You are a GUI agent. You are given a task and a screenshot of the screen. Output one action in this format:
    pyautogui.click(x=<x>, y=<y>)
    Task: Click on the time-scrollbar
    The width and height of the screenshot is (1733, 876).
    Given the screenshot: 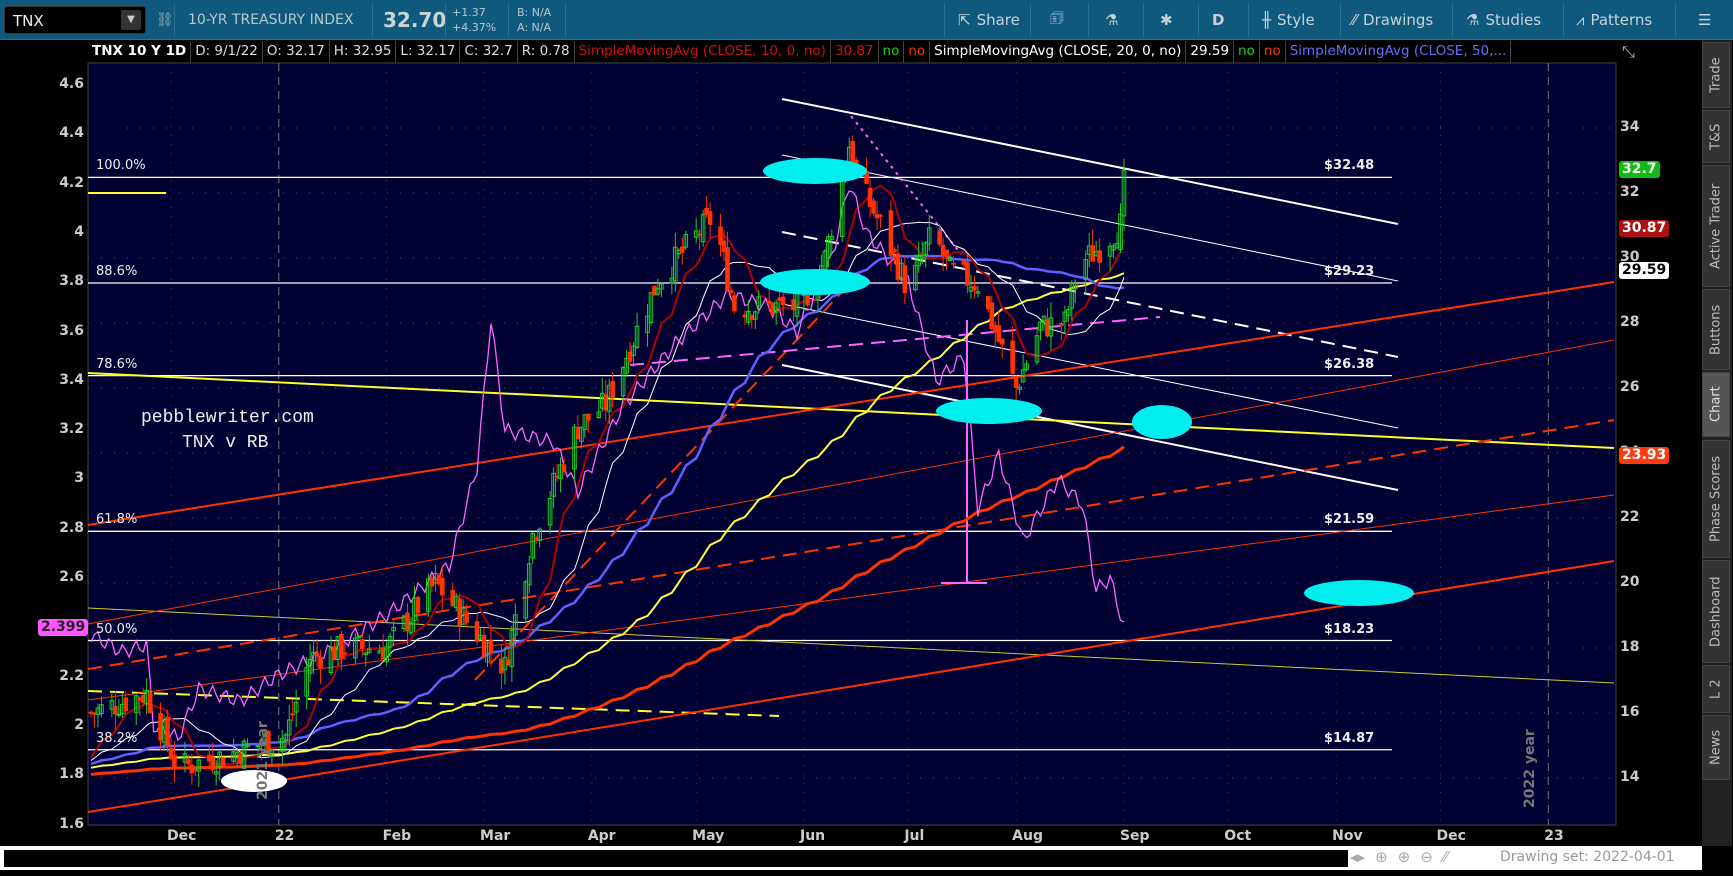 What is the action you would take?
    pyautogui.click(x=676, y=858)
    